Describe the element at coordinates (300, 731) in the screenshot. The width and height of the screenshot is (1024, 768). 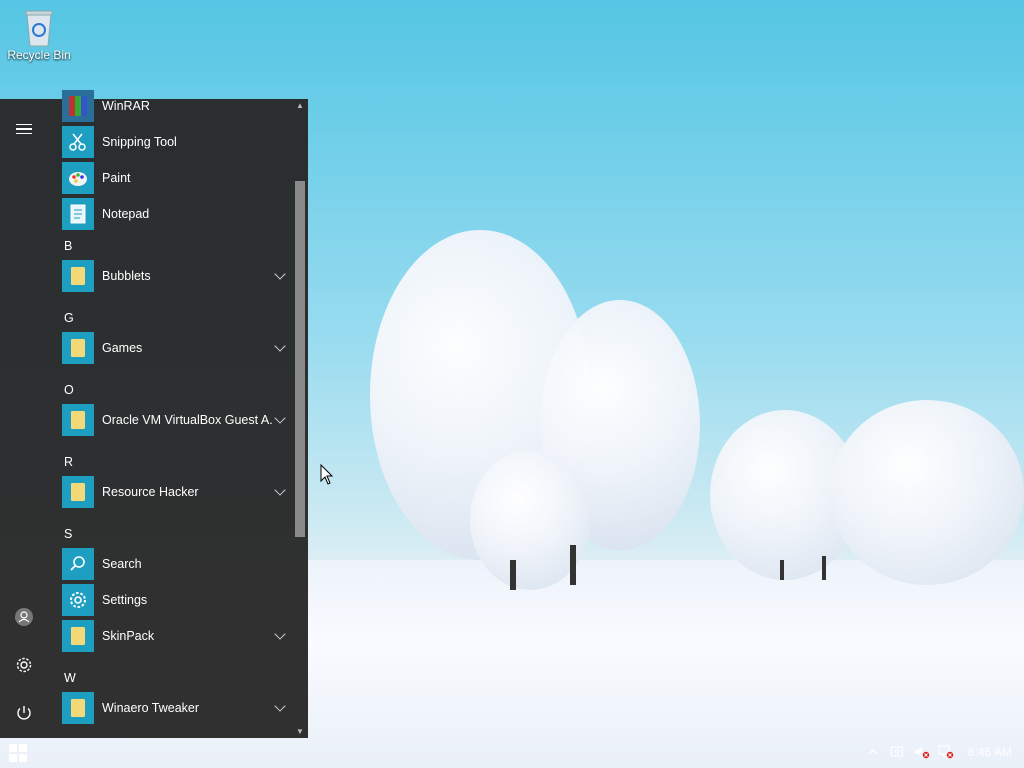
I see `scroll-down-arrow-icon: ▼` at that location.